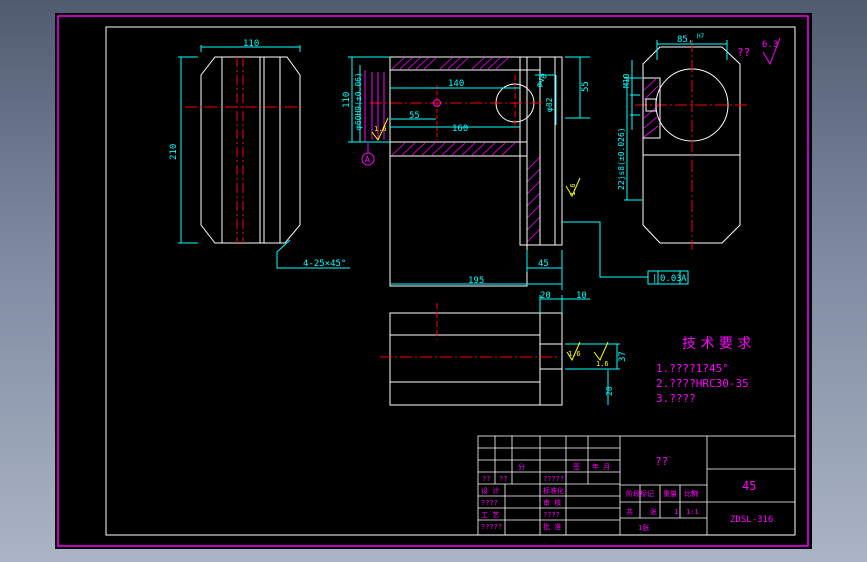  What do you see at coordinates (670, 494) in the screenshot?
I see `tb-c16: 重量` at bounding box center [670, 494].